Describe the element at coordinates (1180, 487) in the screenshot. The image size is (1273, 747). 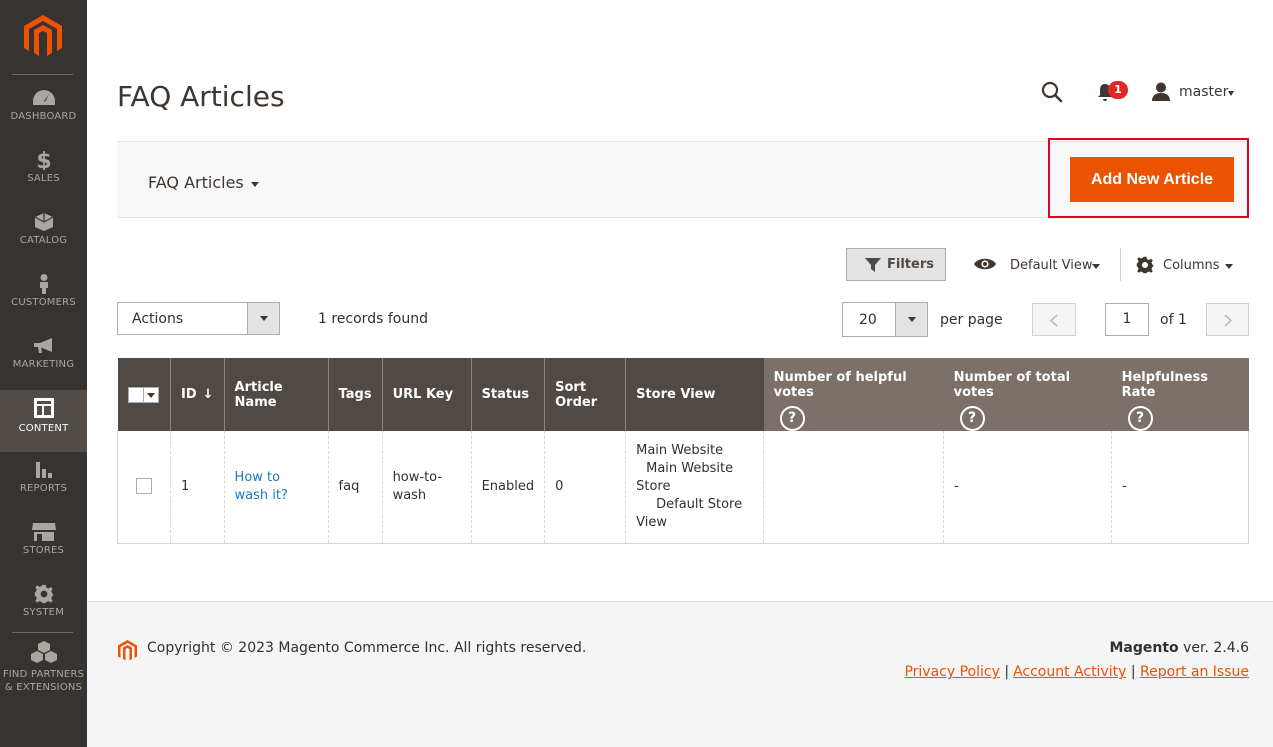
I see `cell-helpfulness-rate: -` at that location.